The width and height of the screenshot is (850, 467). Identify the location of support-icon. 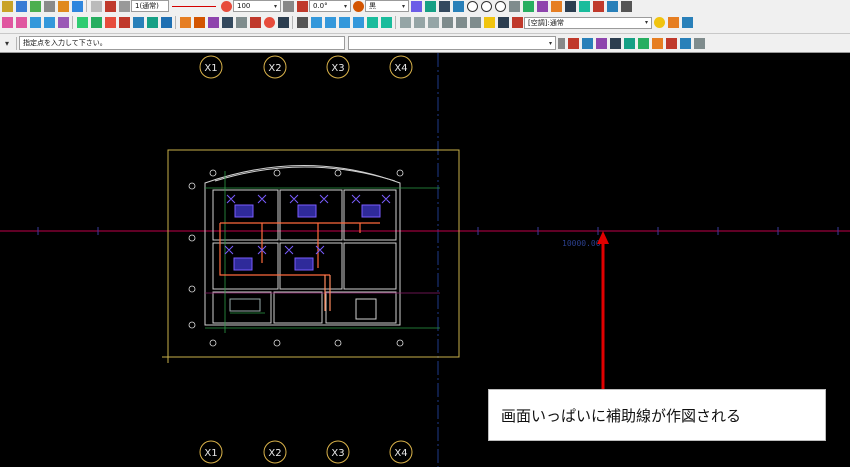
(213, 22).